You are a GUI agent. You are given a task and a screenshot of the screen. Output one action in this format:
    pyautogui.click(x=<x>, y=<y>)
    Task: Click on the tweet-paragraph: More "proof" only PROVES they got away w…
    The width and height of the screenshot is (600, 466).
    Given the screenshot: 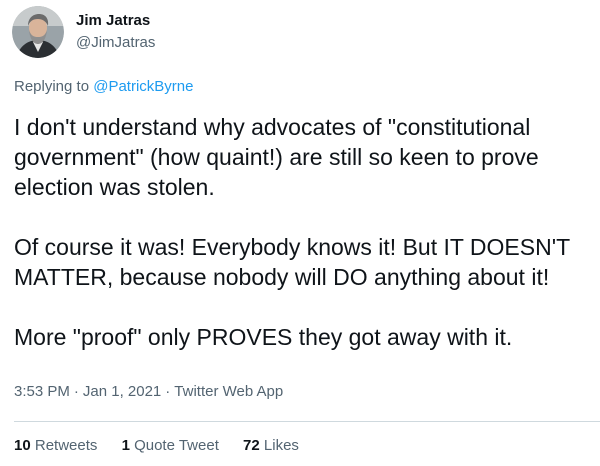 What is the action you would take?
    pyautogui.click(x=263, y=337)
    